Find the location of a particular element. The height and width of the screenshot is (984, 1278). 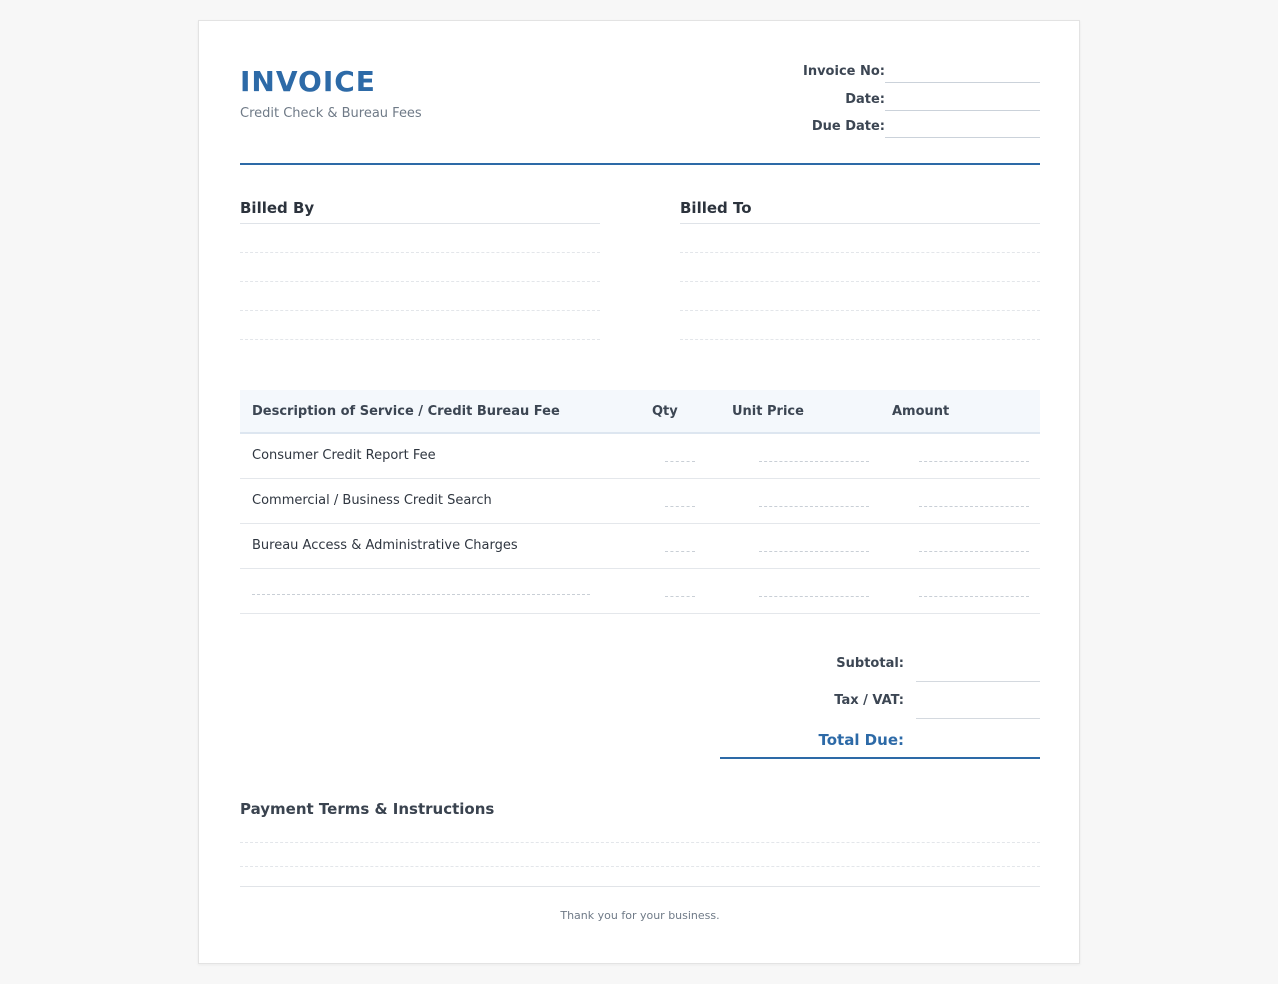

invoice-number-label: Invoice No: is located at coordinates (843, 71).